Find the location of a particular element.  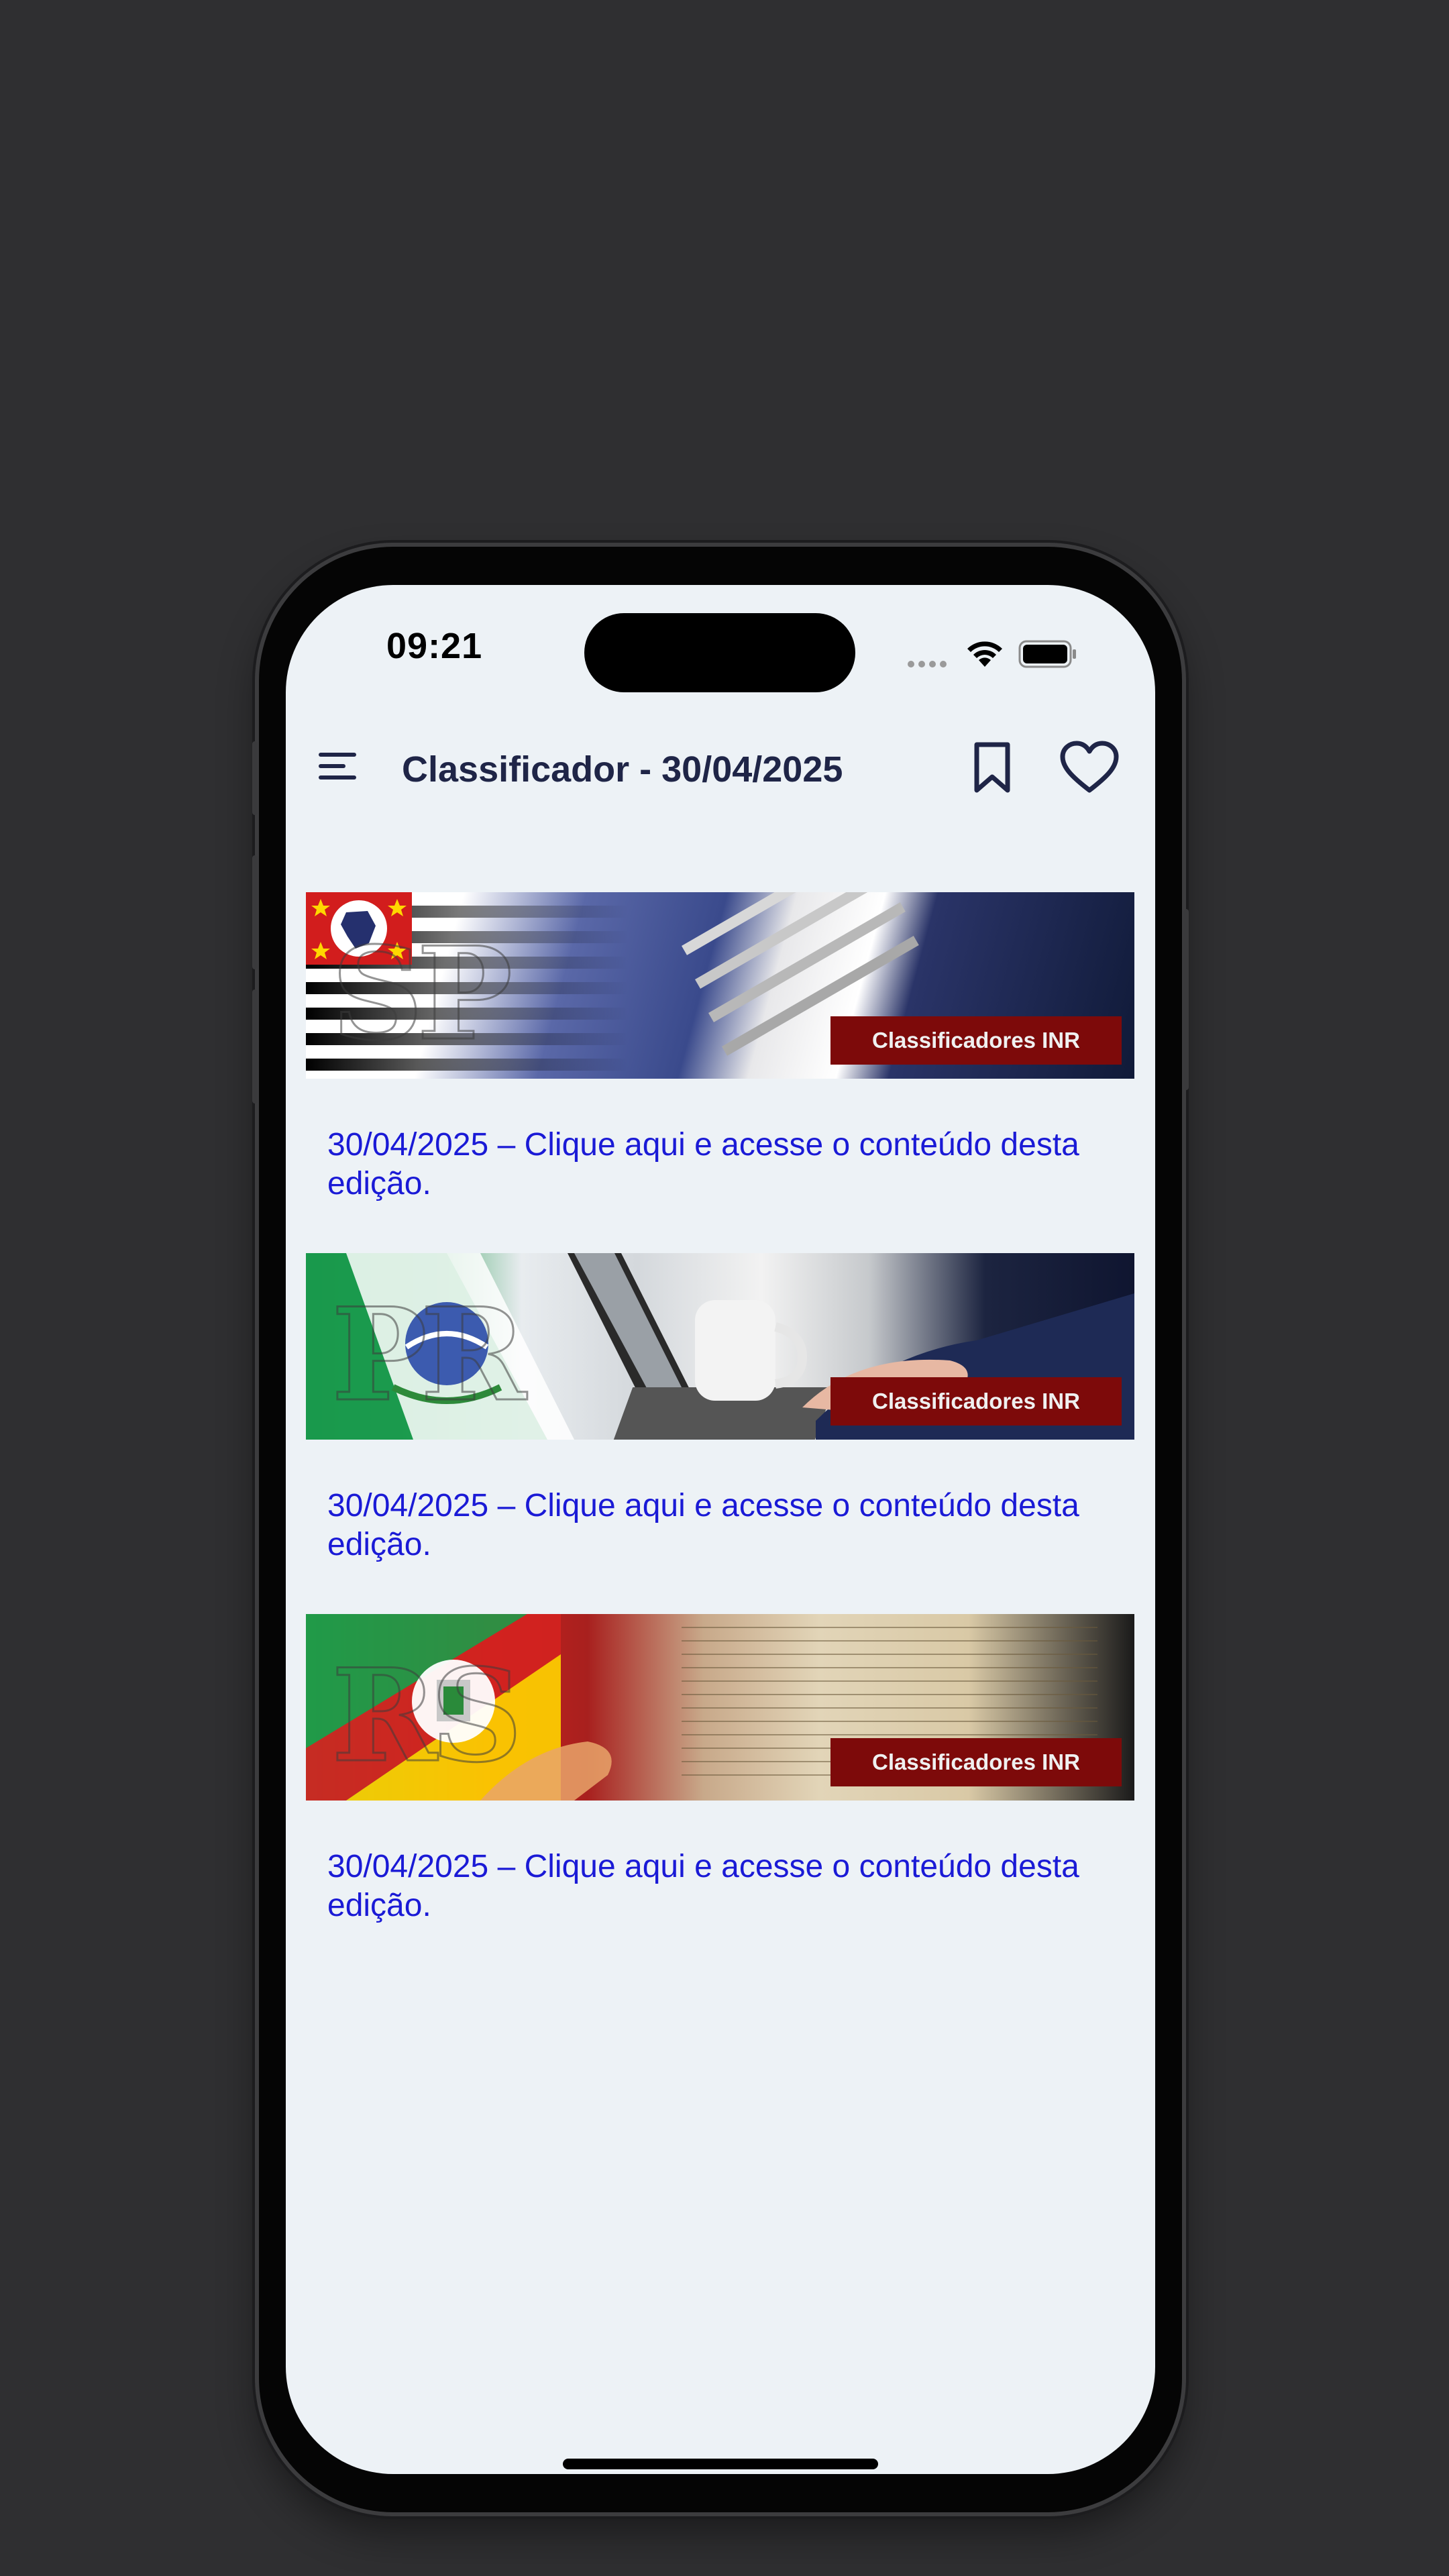

bookmark-button is located at coordinates (992, 767).